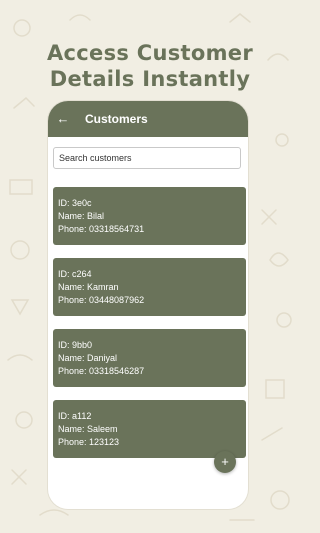 Image resolution: width=320 pixels, height=533 pixels. I want to click on customer-id: ID: c264, so click(75, 274).